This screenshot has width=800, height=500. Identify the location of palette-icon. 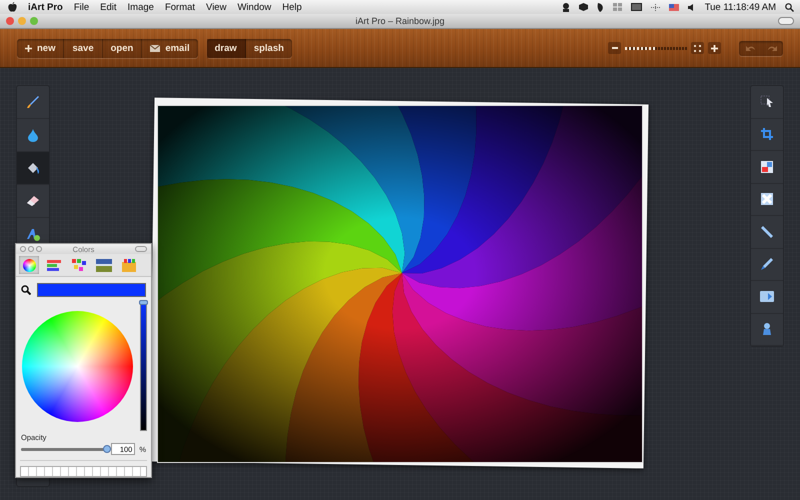
(79, 265).